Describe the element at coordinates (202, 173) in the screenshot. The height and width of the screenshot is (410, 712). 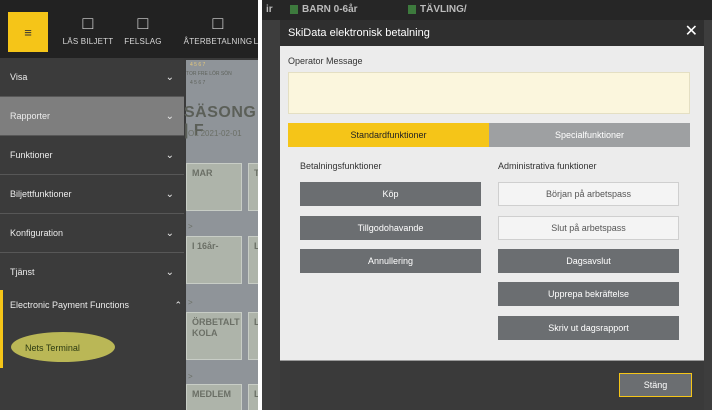
I see `card-text: MAR` at that location.